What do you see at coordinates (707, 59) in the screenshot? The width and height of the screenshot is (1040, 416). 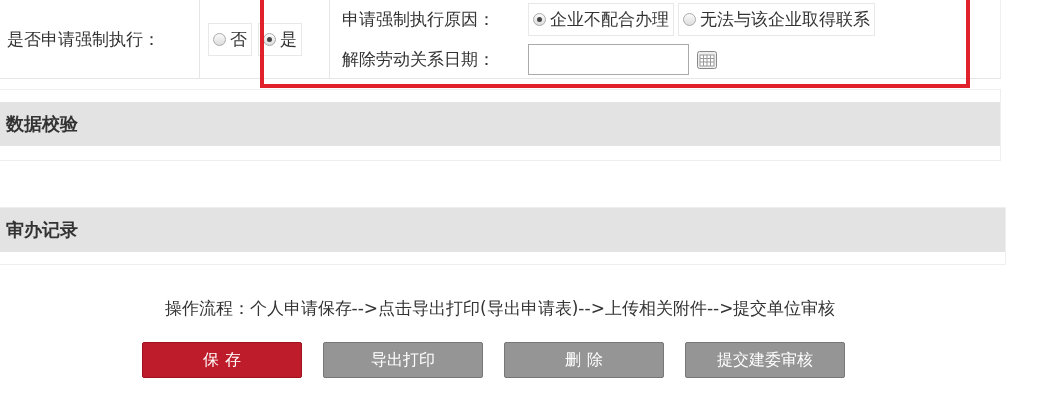 I see `calendar-icon` at bounding box center [707, 59].